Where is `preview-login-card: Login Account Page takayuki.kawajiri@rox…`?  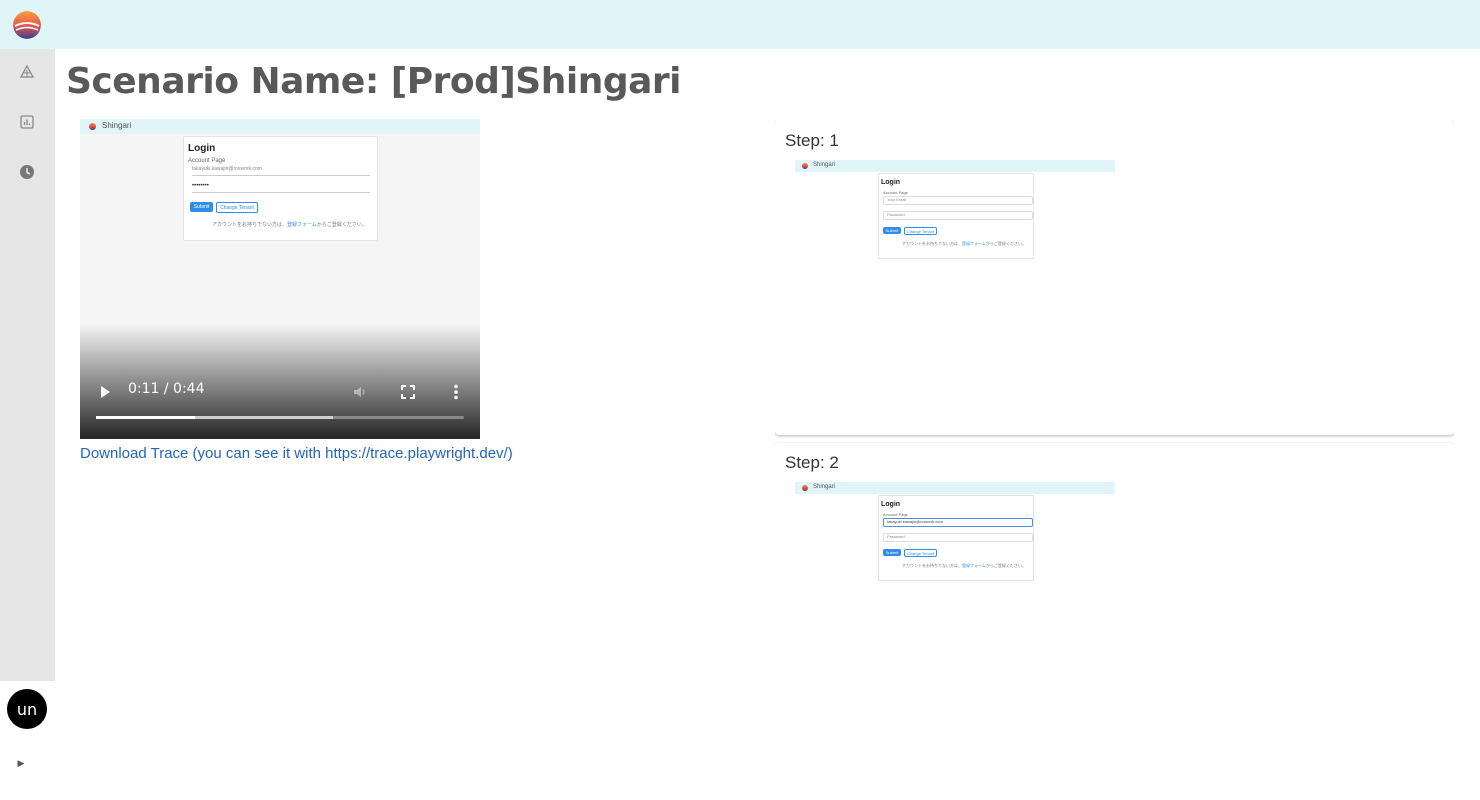 preview-login-card: Login Account Page takayuki.kawajiri@rox… is located at coordinates (280, 188).